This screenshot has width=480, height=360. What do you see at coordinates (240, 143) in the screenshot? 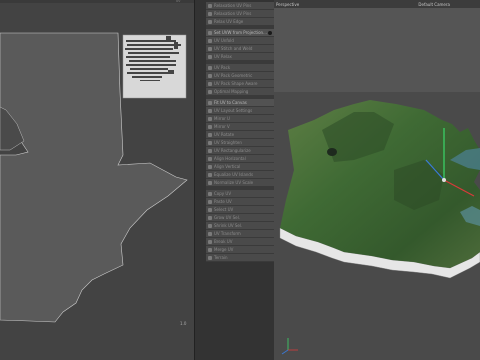
I see `tool-button: UV Straighten` at bounding box center [240, 143].